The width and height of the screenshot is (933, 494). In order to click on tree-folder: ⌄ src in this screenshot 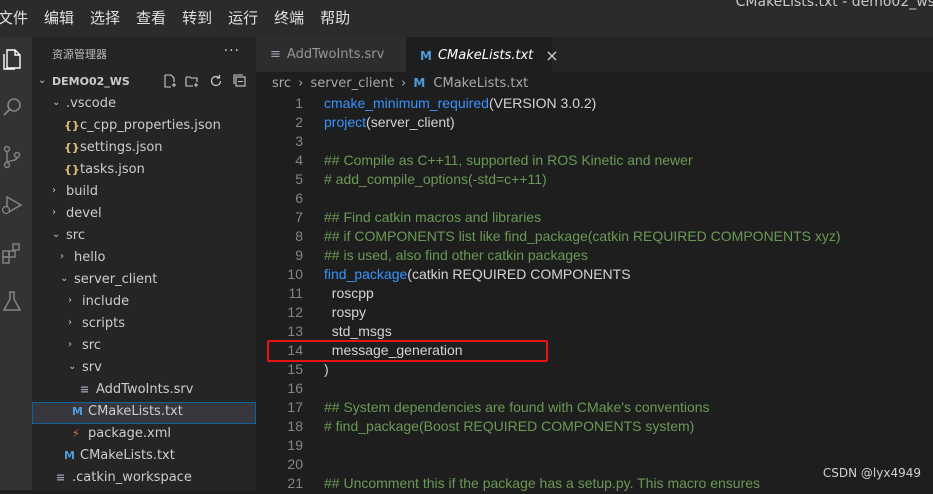, I will do `click(144, 237)`.